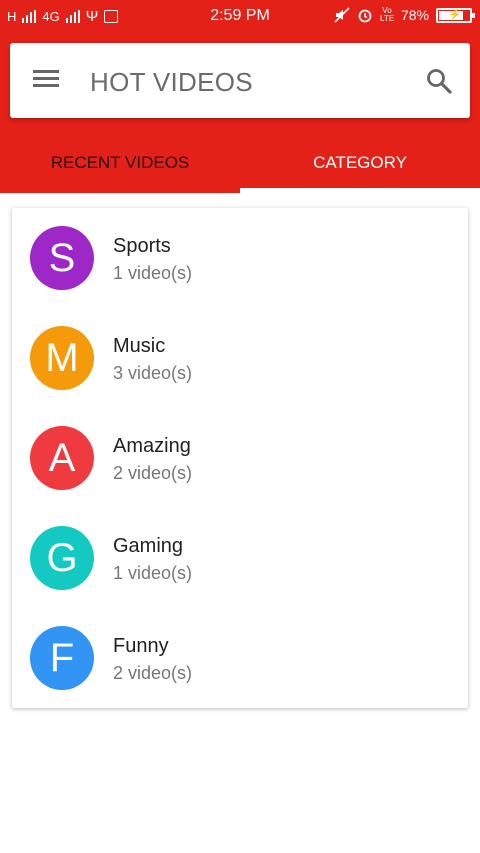 The height and width of the screenshot is (853, 480). Describe the element at coordinates (360, 163) in the screenshot. I see `tab-category: CATEGORY` at that location.